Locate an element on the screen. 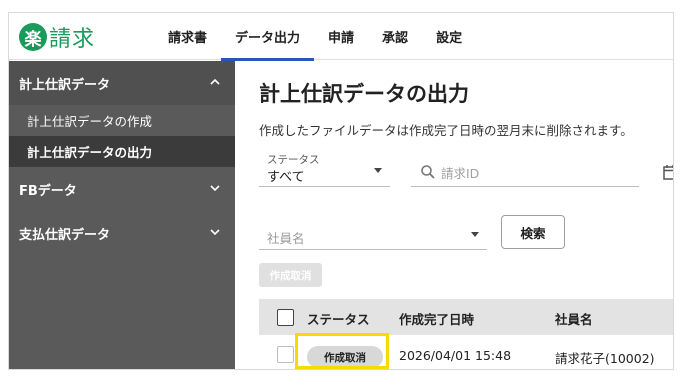  column-header-completed-at: 作成完了日時 is located at coordinates (436, 318).